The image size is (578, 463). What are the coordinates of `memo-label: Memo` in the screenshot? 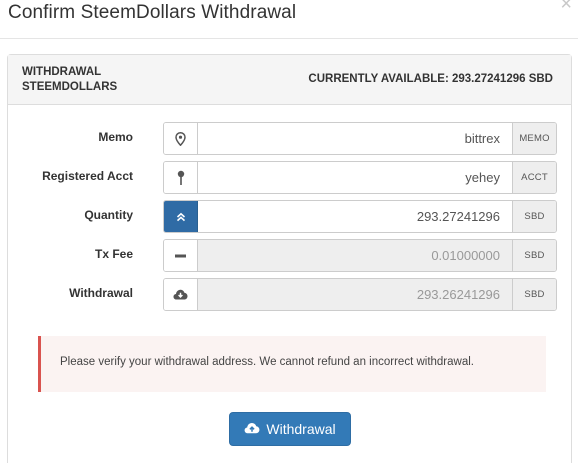 It's located at (115, 137).